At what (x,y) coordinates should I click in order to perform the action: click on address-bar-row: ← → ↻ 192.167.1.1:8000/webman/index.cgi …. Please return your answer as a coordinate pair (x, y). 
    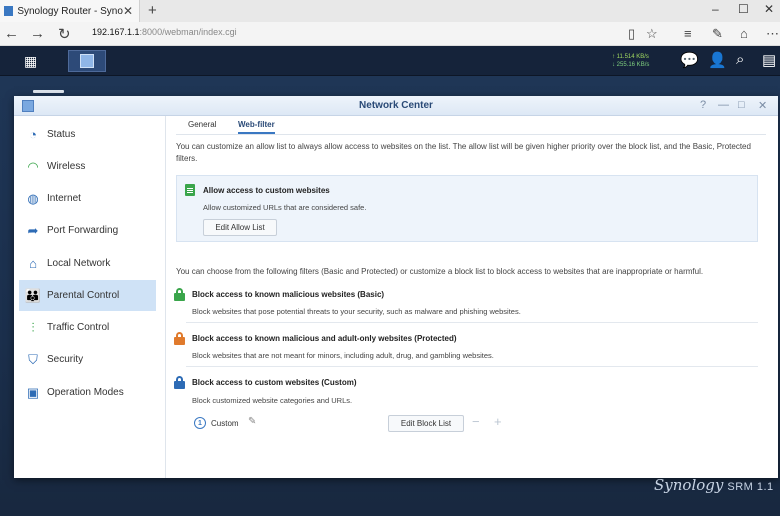
    Looking at the image, I should click on (390, 34).